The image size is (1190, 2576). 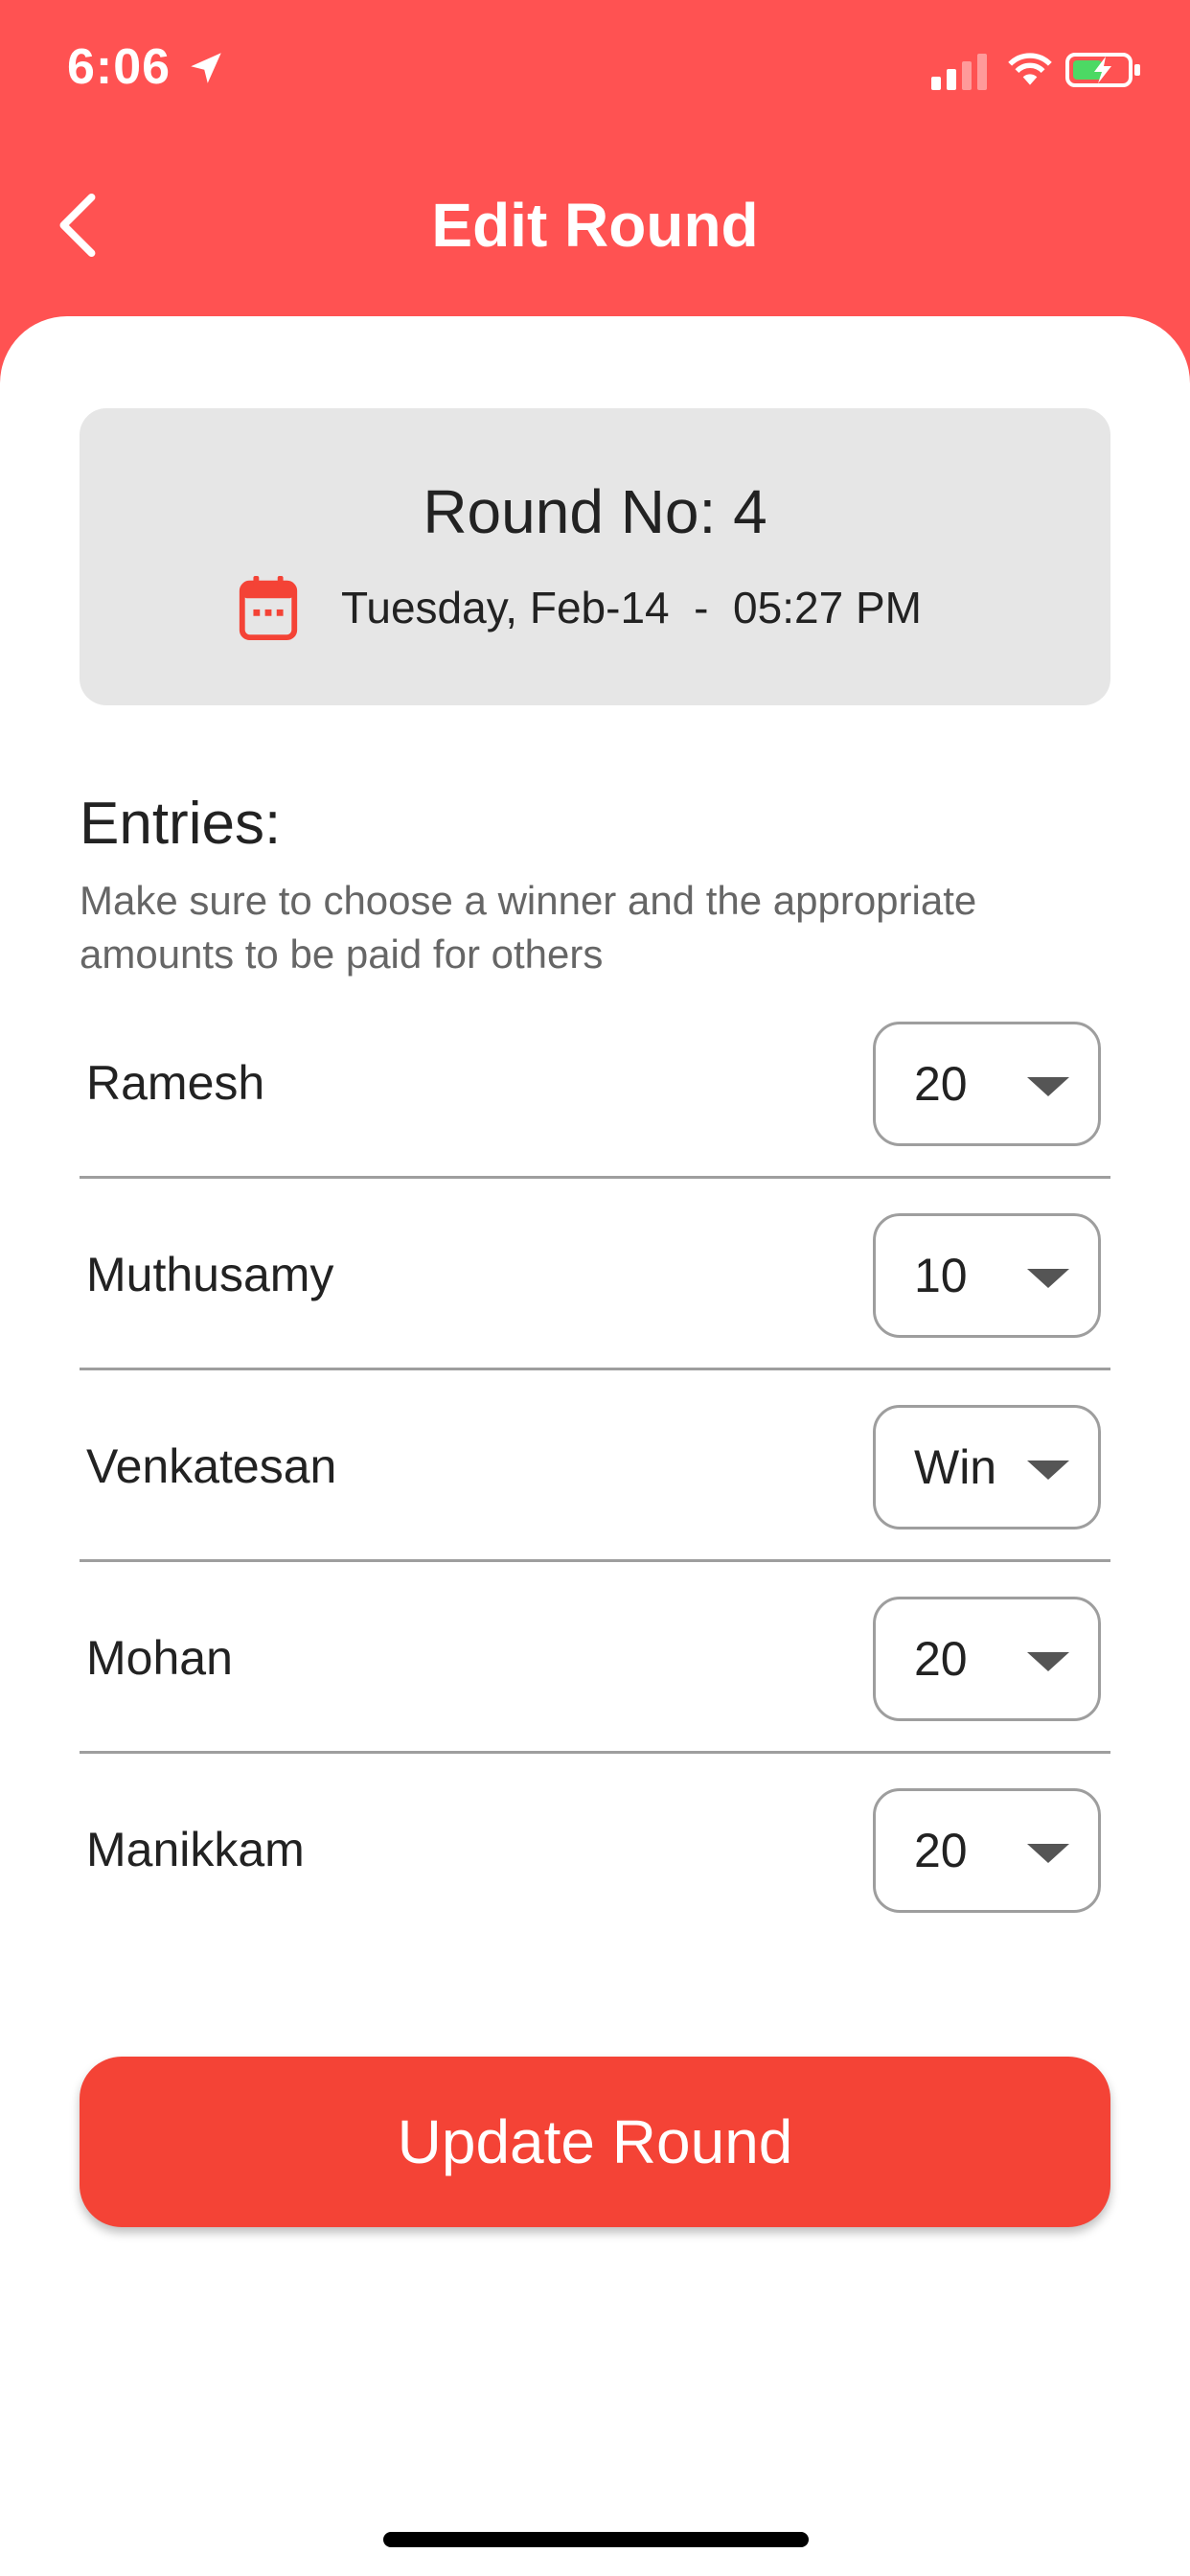 I want to click on amount-dropdown: Win, so click(x=987, y=1467).